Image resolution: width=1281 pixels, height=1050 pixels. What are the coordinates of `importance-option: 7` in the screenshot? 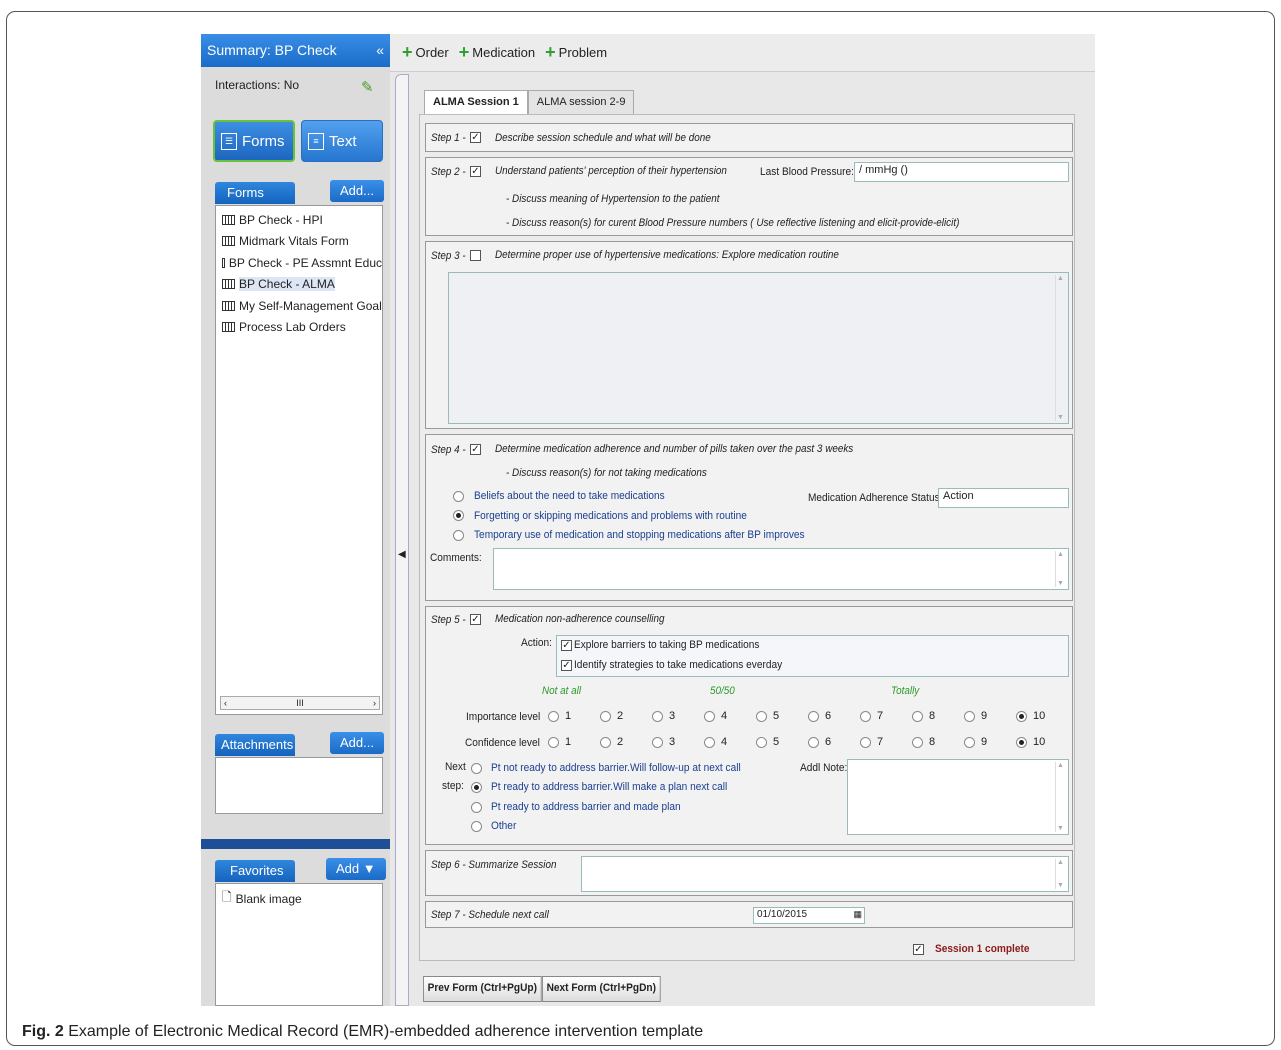 It's located at (886, 716).